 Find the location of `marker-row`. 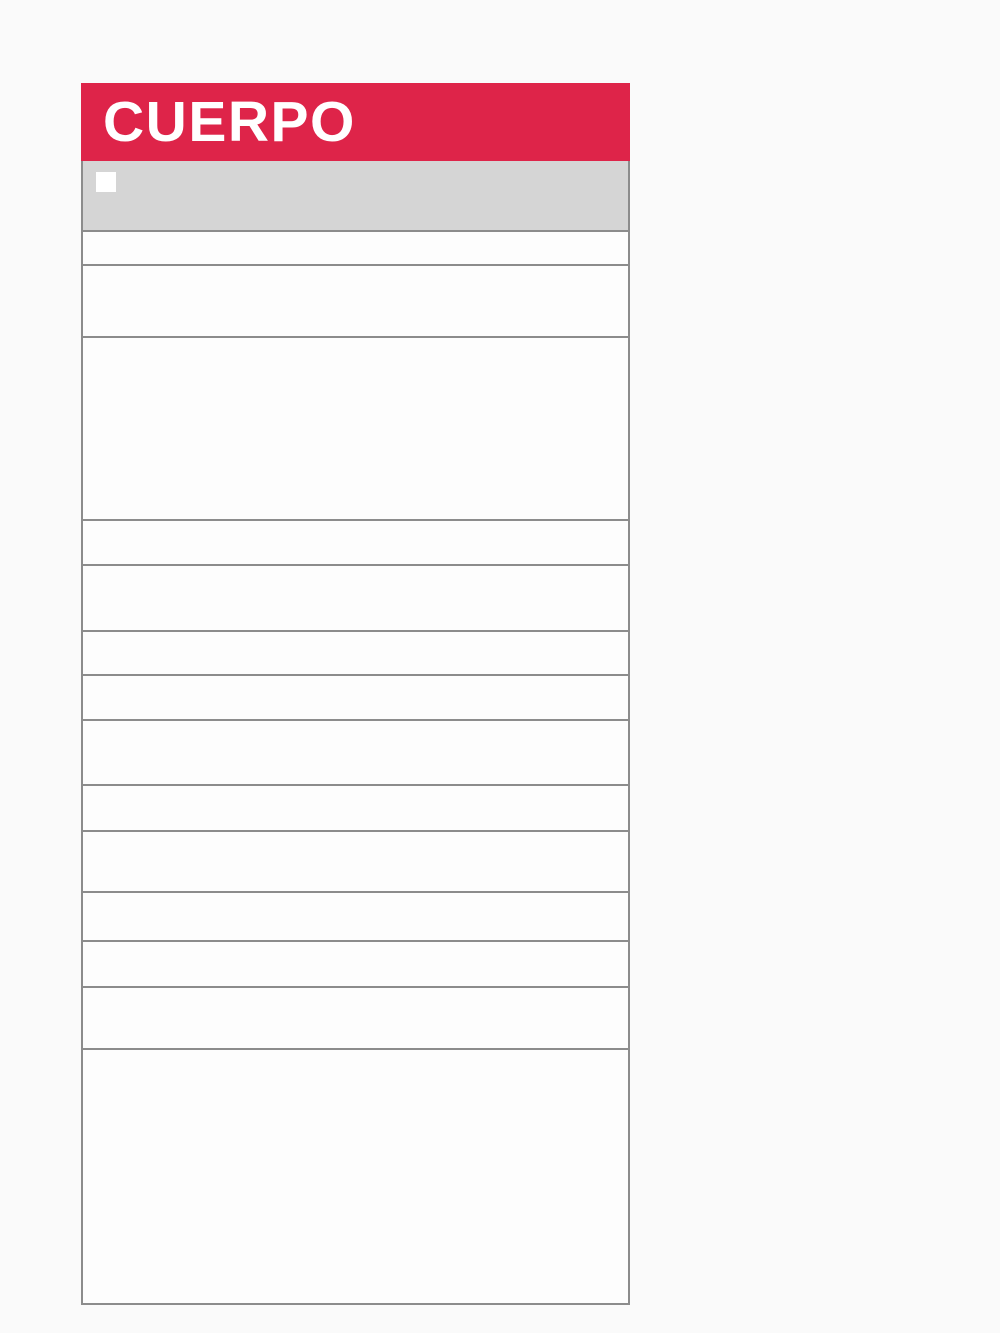

marker-row is located at coordinates (355, 196).